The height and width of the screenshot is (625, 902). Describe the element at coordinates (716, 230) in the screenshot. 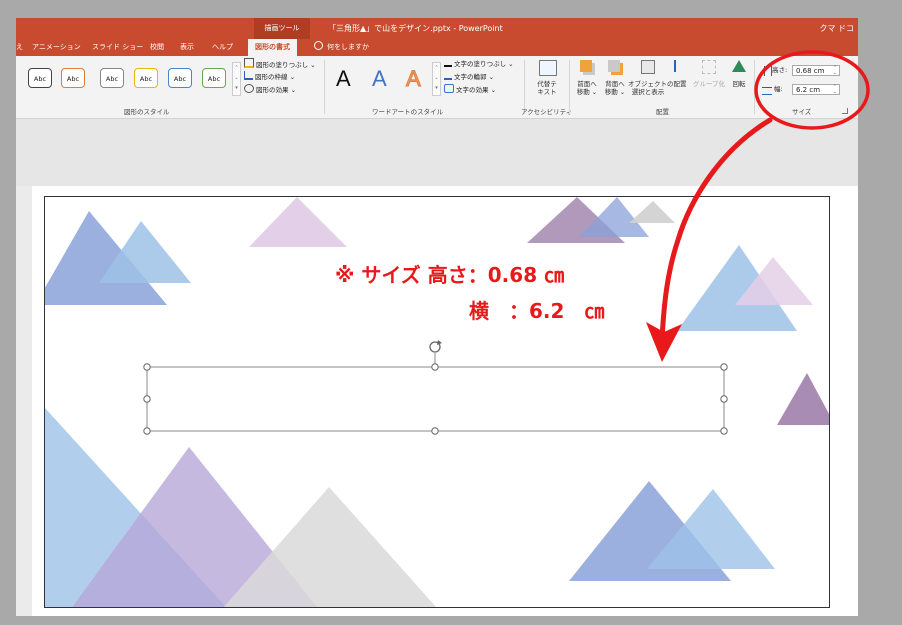

I see `callout-arrow` at that location.